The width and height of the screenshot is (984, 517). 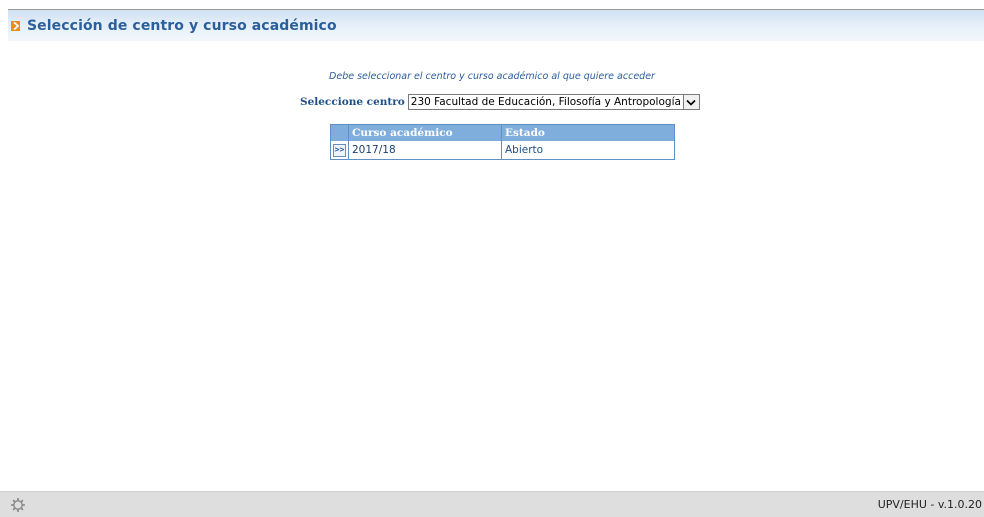 I want to click on page-title: Selección de centro y curso académico, so click(x=182, y=25).